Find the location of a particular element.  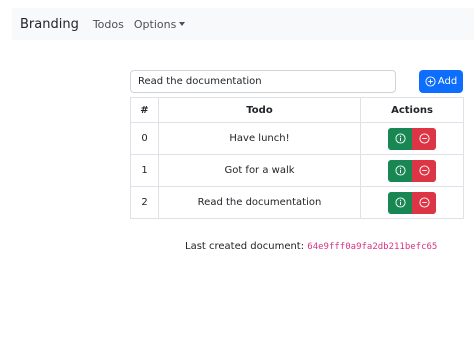

nav-dropdown-options: Options is located at coordinates (159, 24).